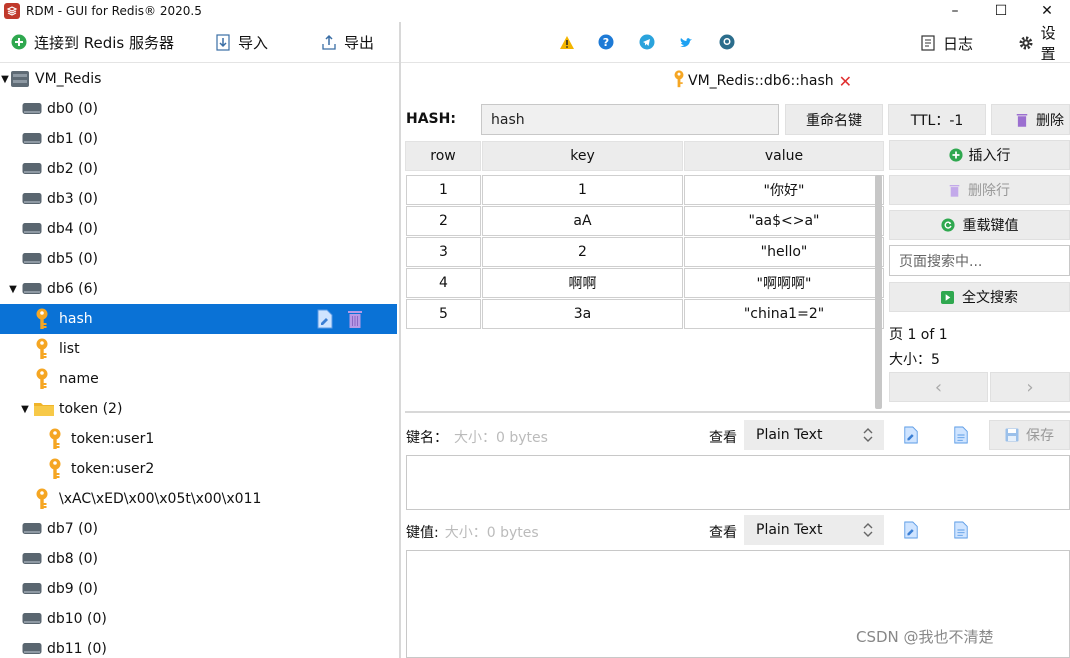 This screenshot has height=658, width=1070. I want to click on delete-row-button: 删除行, so click(979, 190).